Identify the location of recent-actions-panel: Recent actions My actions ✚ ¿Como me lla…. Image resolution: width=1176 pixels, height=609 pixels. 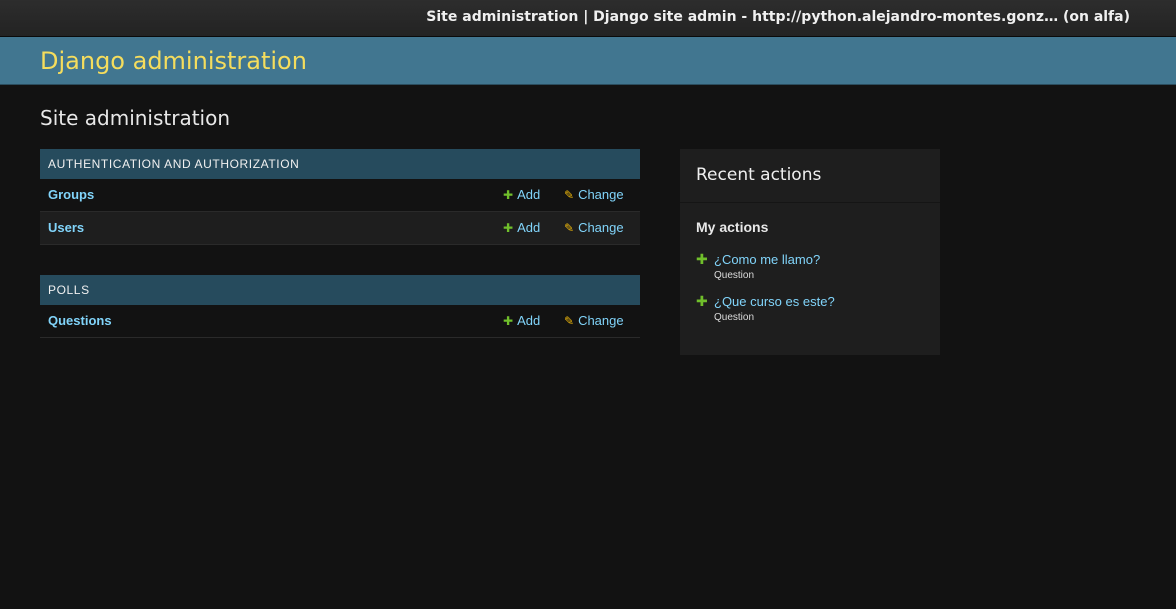
(810, 252).